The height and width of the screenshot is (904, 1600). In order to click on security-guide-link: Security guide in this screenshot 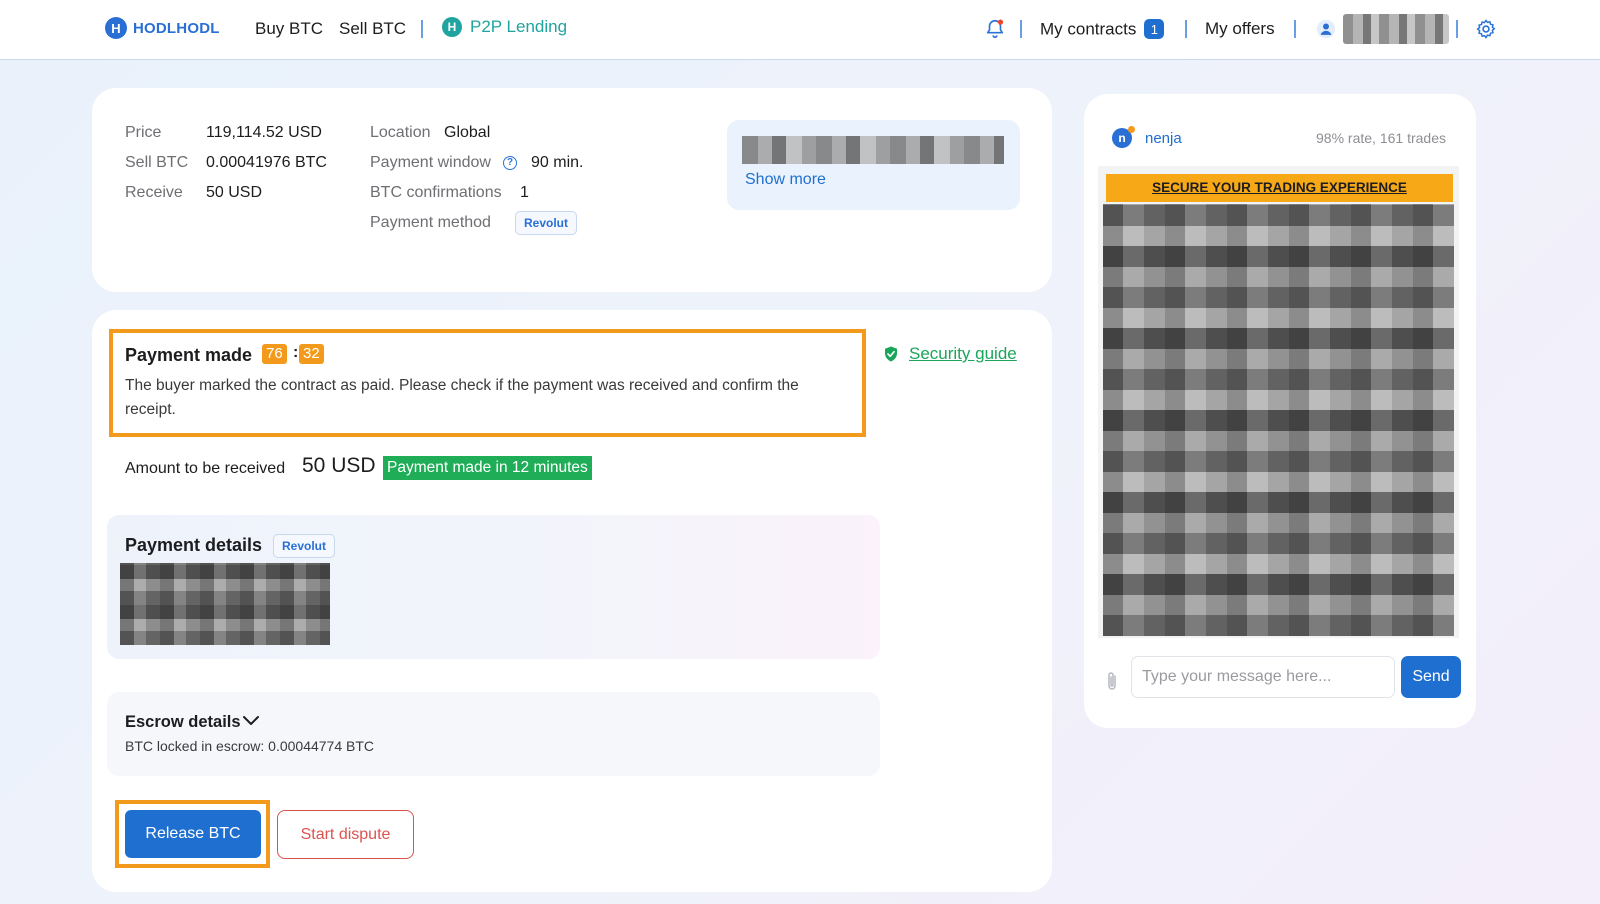, I will do `click(949, 354)`.